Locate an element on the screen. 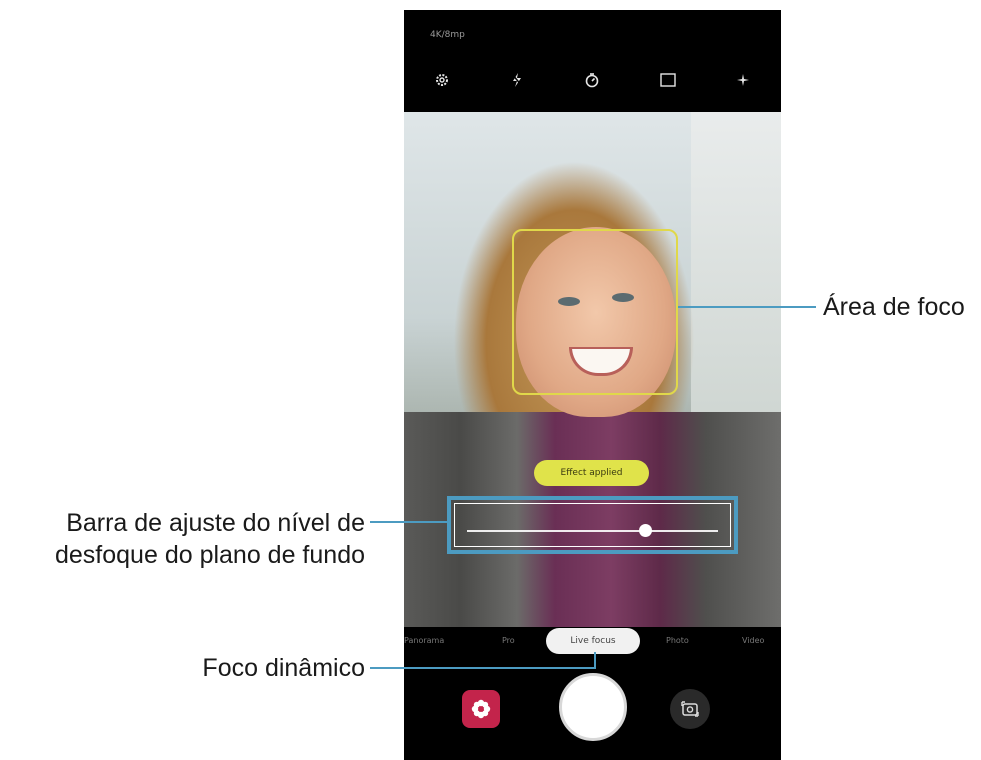 The image size is (981, 760). blur-adjust-bar is located at coordinates (592, 525).